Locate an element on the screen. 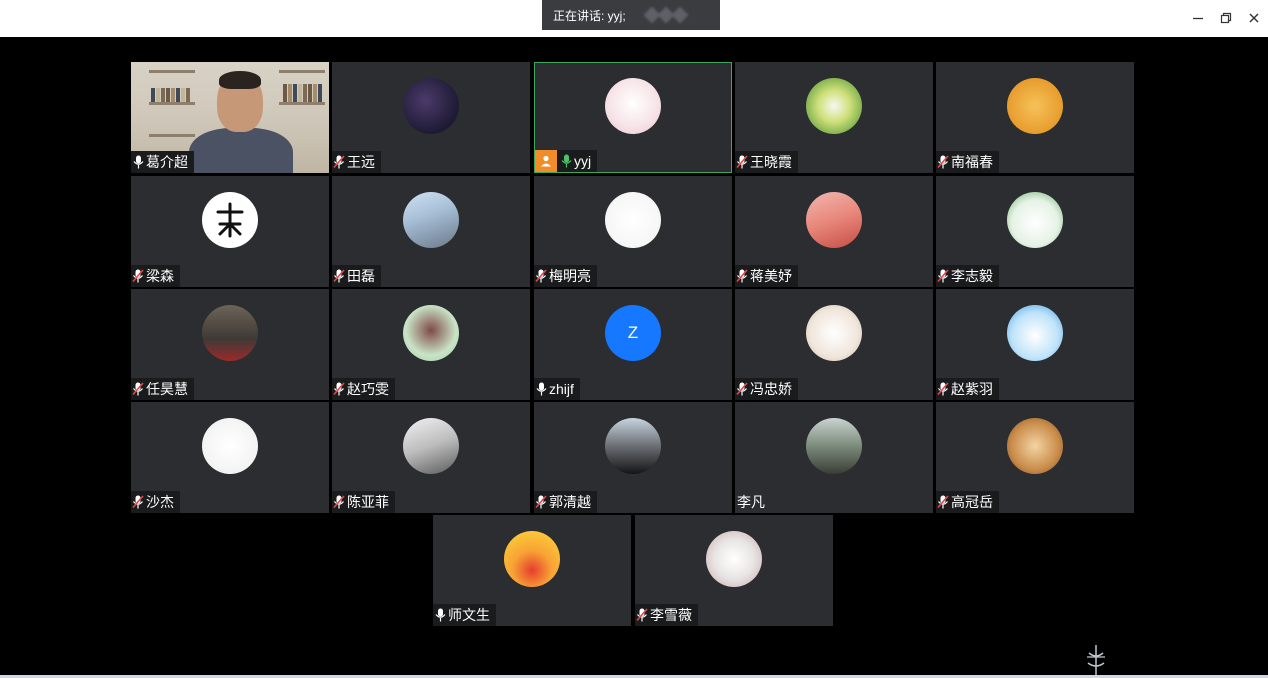  participant-tile: 李凡 is located at coordinates (834, 457).